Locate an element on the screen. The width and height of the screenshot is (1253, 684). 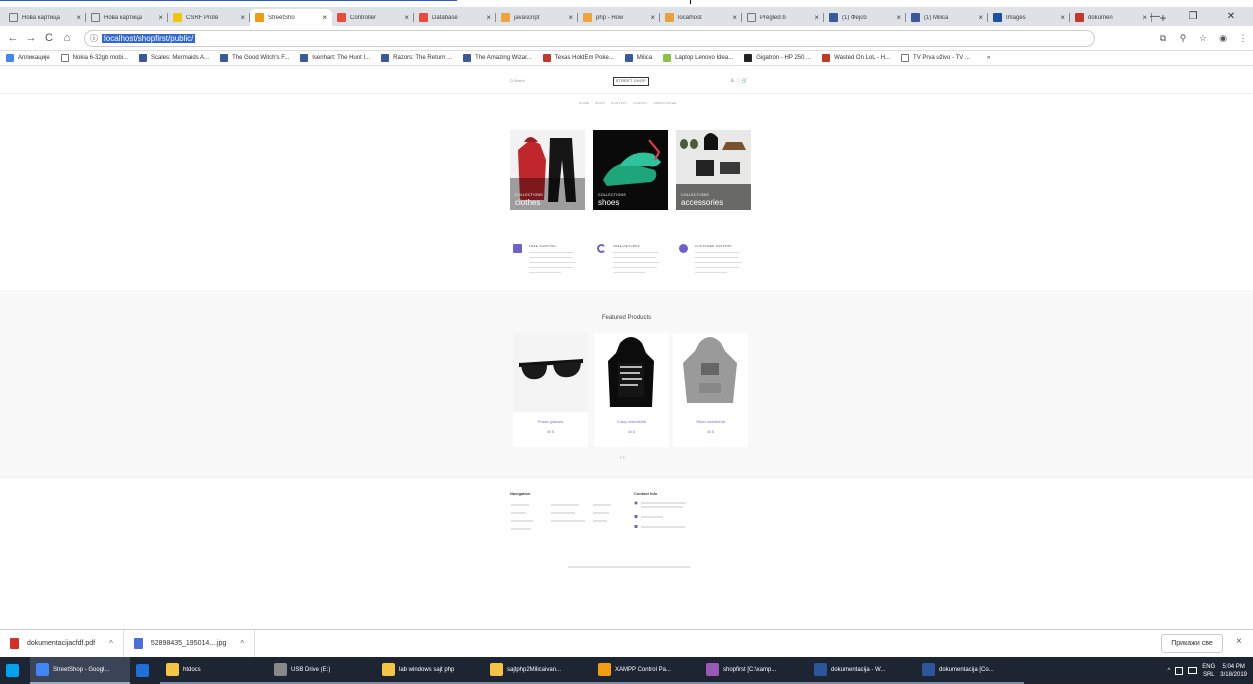
shop-logo: STREET SHOP is located at coordinates (631, 81).